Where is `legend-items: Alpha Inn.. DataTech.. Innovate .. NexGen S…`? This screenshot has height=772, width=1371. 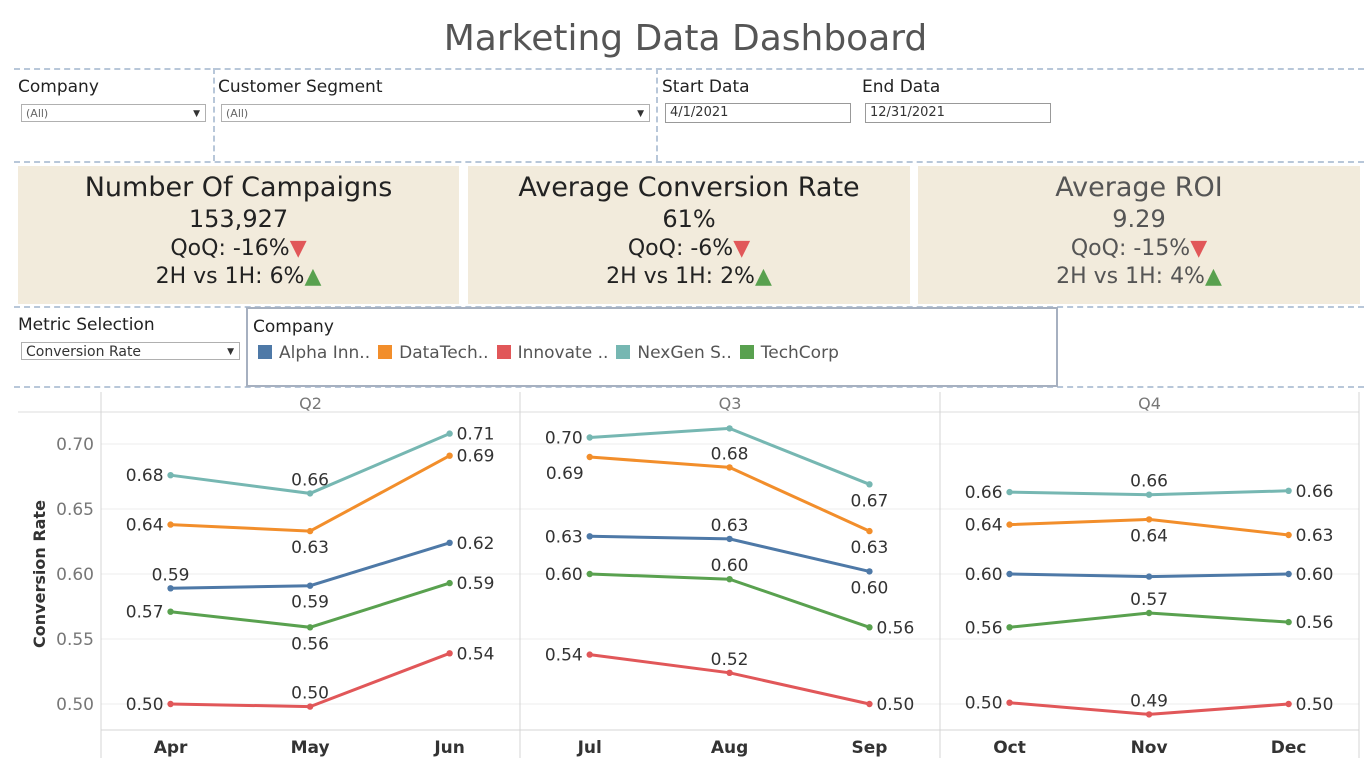
legend-items: Alpha Inn.. DataTech.. Innovate .. NexGen S… is located at coordinates (552, 353).